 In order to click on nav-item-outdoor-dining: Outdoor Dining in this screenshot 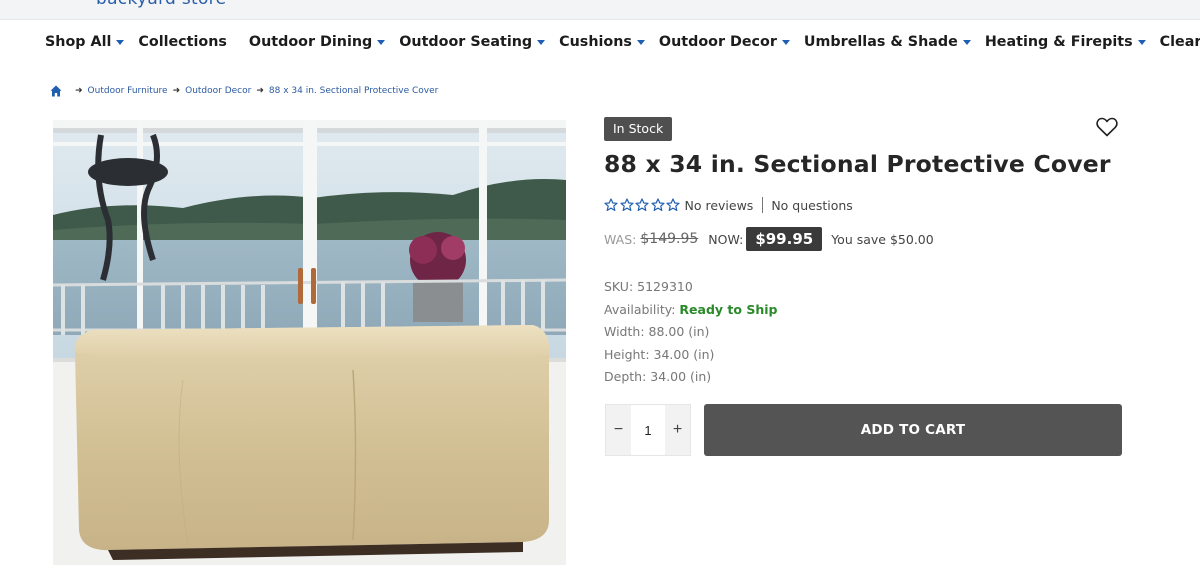, I will do `click(317, 42)`.